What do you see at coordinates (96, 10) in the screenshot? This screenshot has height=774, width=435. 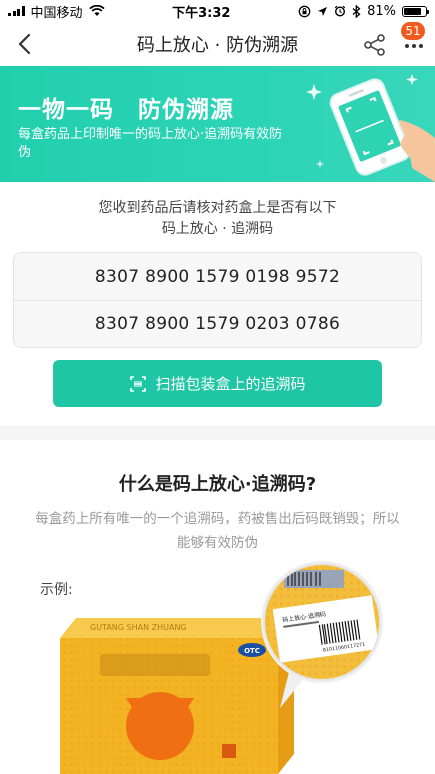 I see `wifi-icon` at bounding box center [96, 10].